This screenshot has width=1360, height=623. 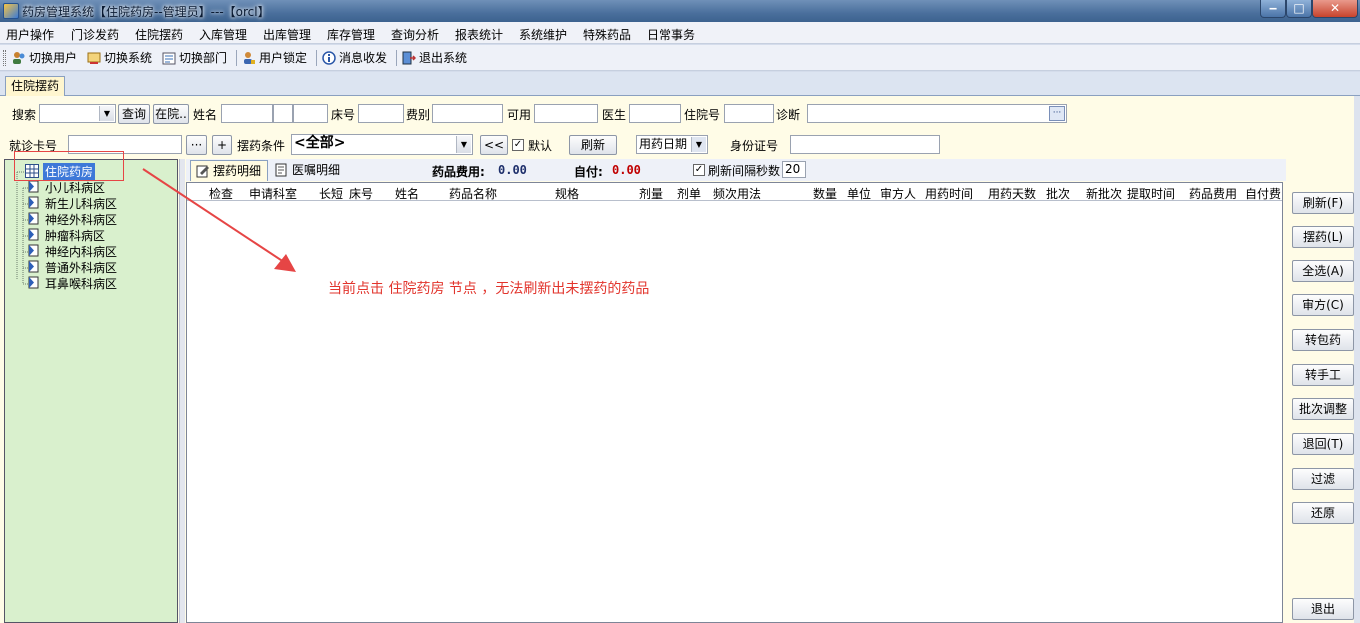 I want to click on return-button: 退回(T), so click(x=1323, y=444).